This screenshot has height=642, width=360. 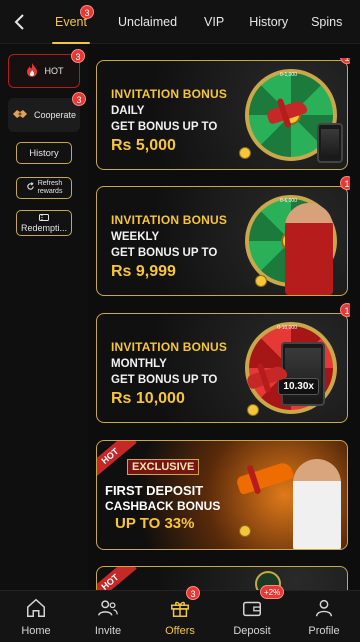 I want to click on tab-event: Event 3, so click(x=71, y=22).